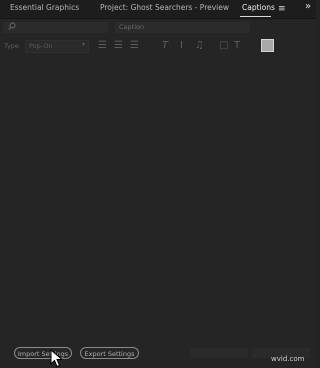 This screenshot has height=368, width=320. I want to click on text-color-icon: T, so click(237, 46).